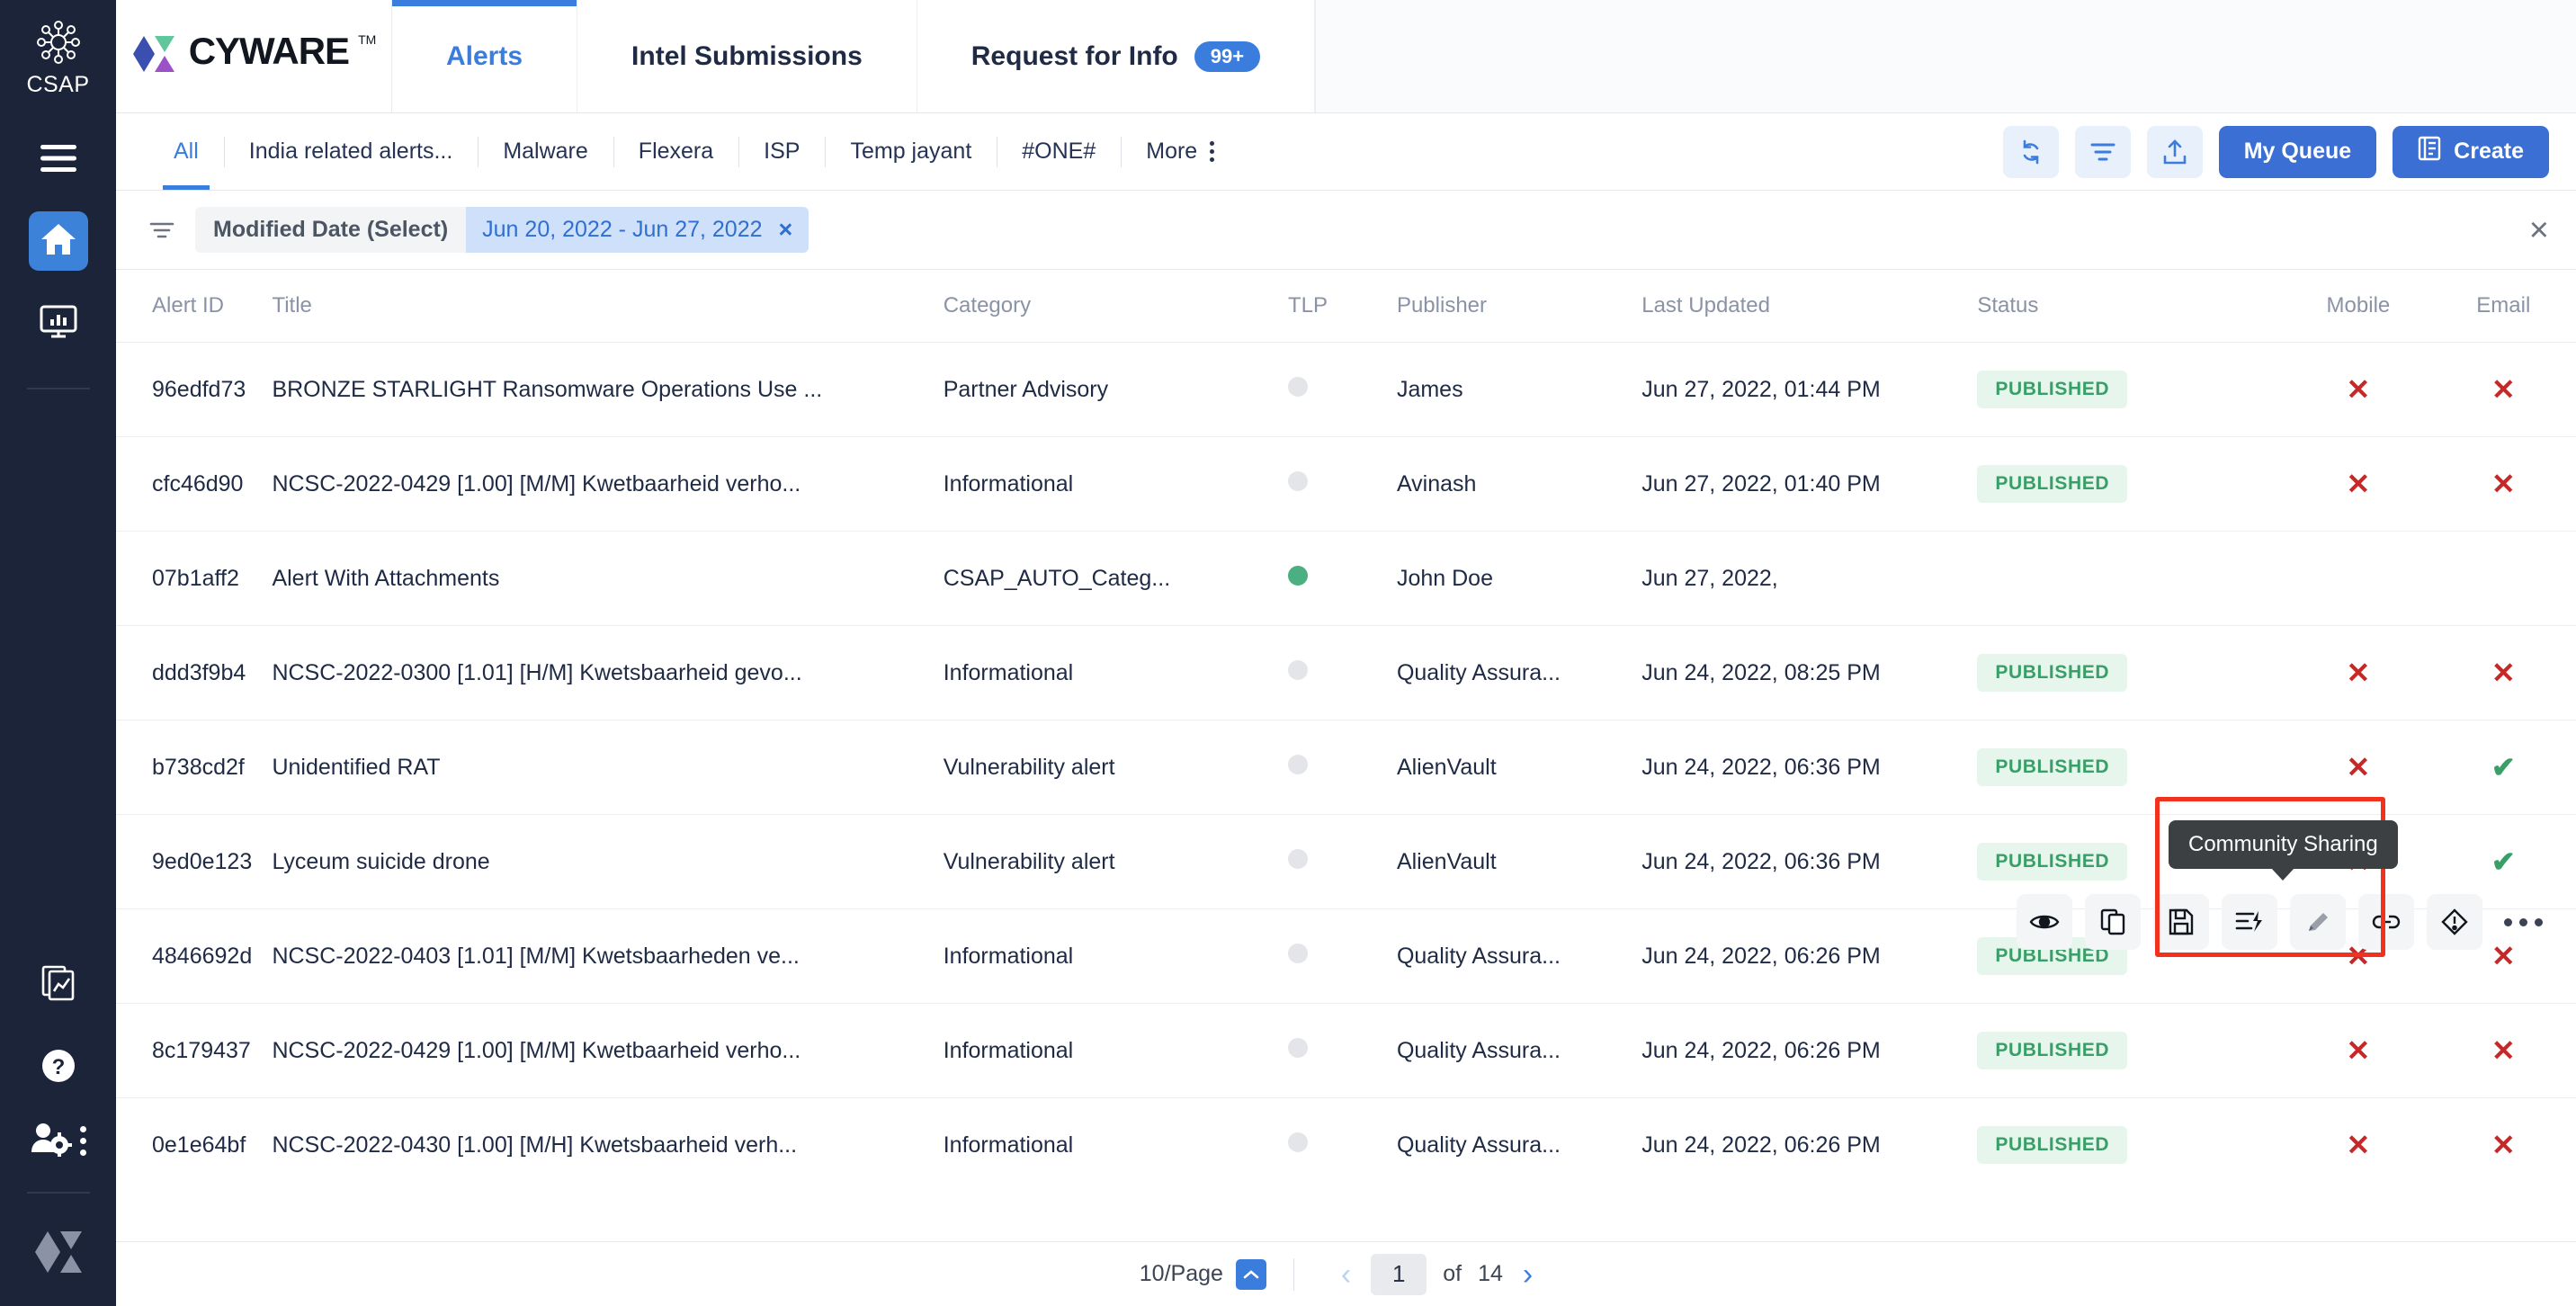 The height and width of the screenshot is (1306, 2576). Describe the element at coordinates (2503, 306) in the screenshot. I see `column-header-email: Email` at that location.